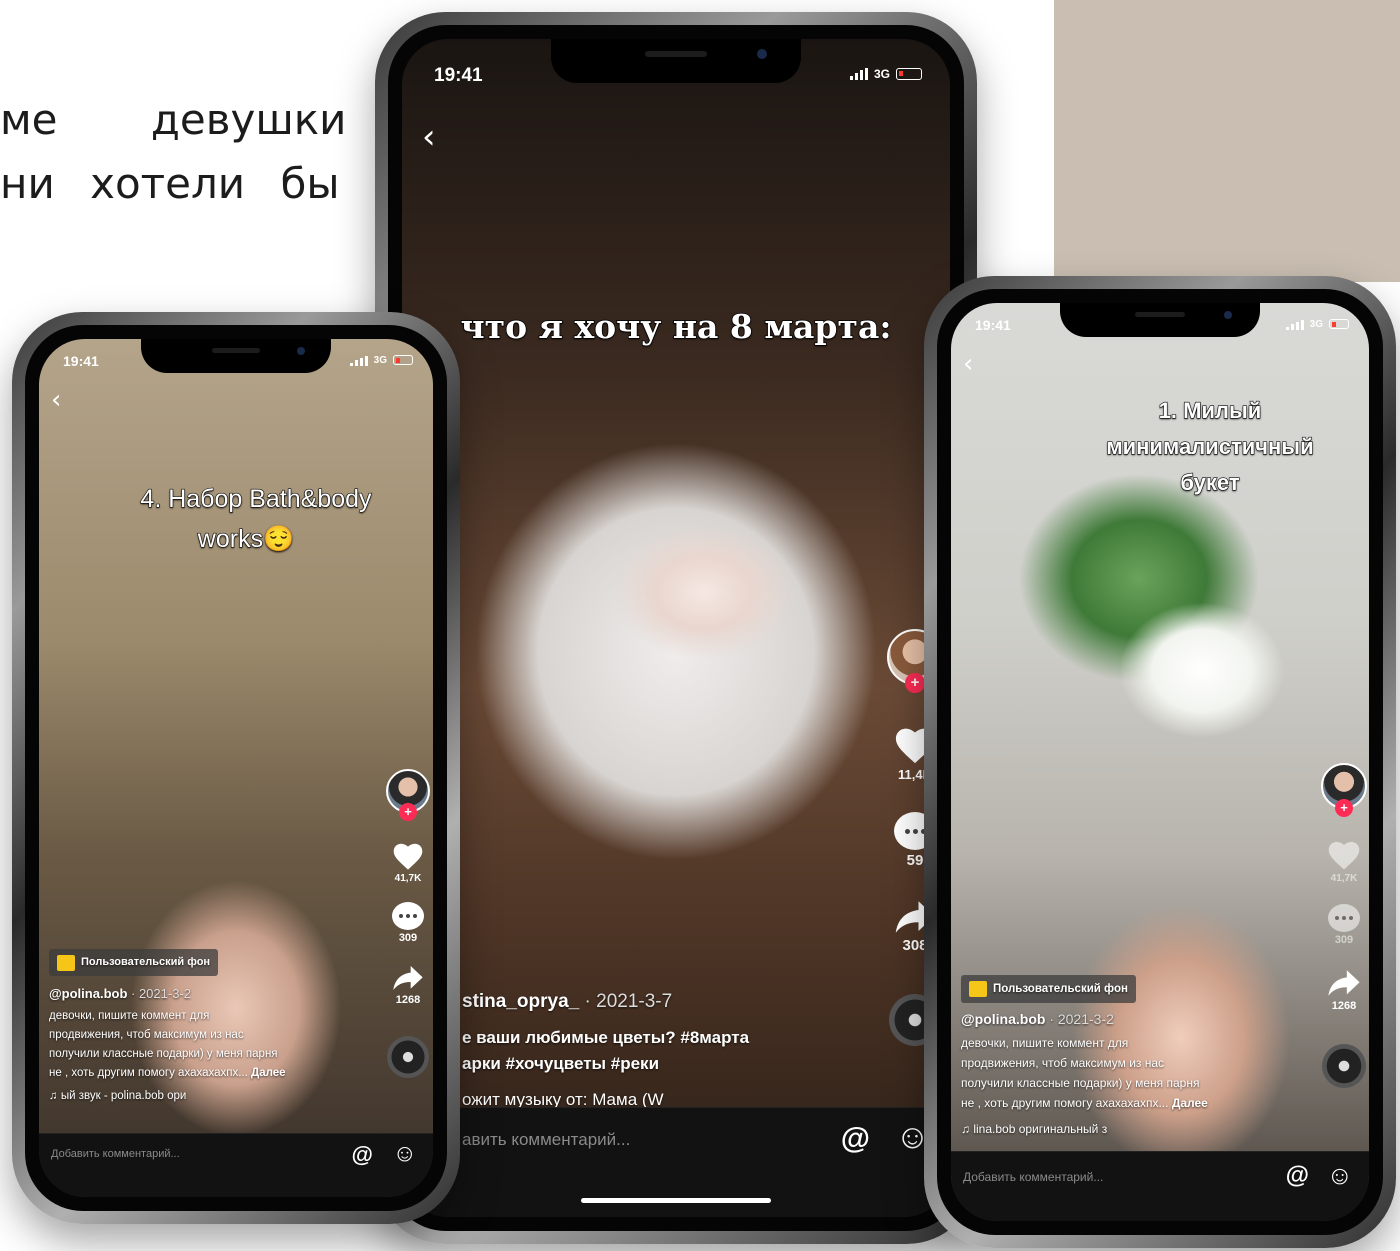 The image size is (1400, 1251). Describe the element at coordinates (246, 538) in the screenshot. I see `overlay-title-line: works😌` at that location.